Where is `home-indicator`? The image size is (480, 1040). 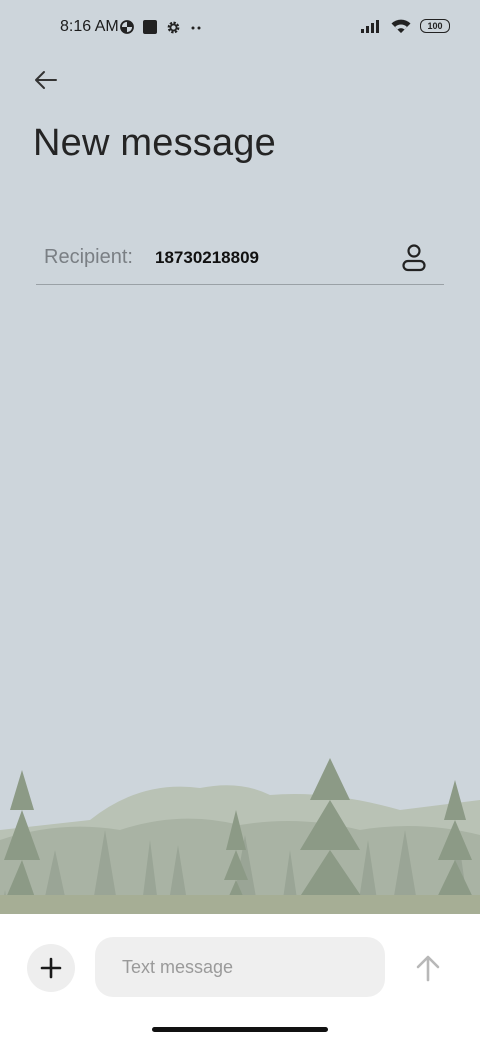 home-indicator is located at coordinates (240, 1029).